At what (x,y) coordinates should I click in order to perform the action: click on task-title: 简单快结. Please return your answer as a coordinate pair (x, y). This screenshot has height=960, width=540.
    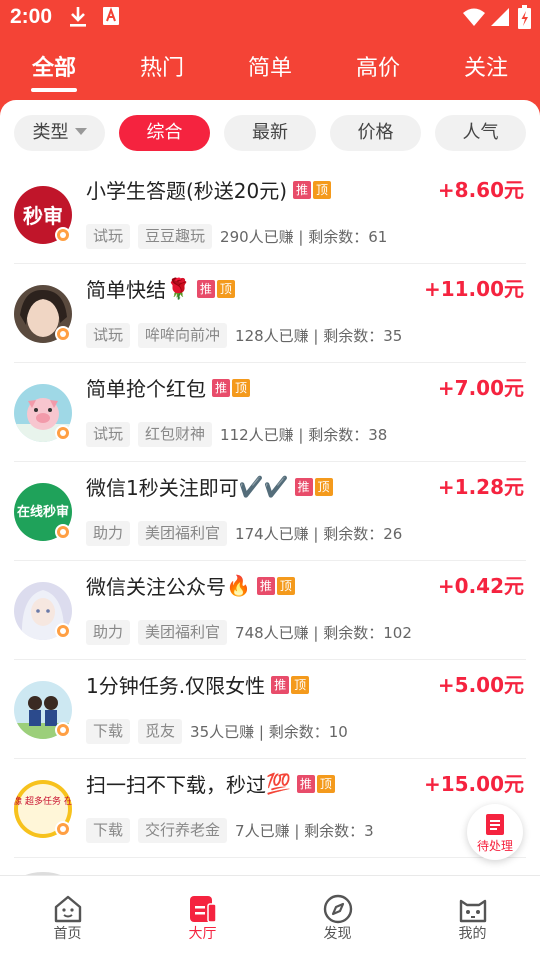
    Looking at the image, I should click on (126, 290).